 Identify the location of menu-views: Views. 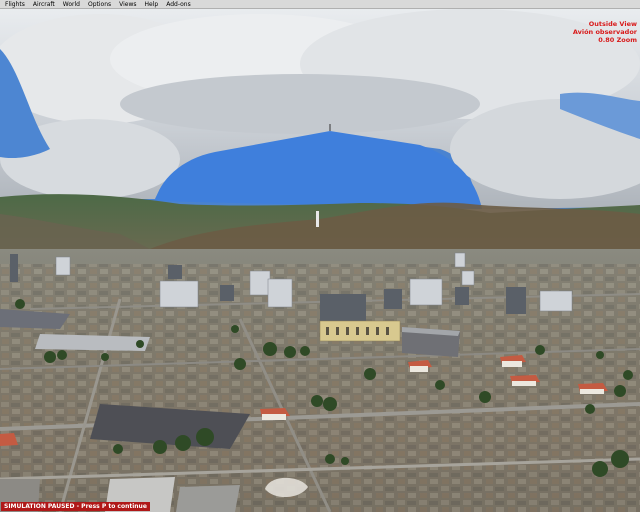
(127, 4).